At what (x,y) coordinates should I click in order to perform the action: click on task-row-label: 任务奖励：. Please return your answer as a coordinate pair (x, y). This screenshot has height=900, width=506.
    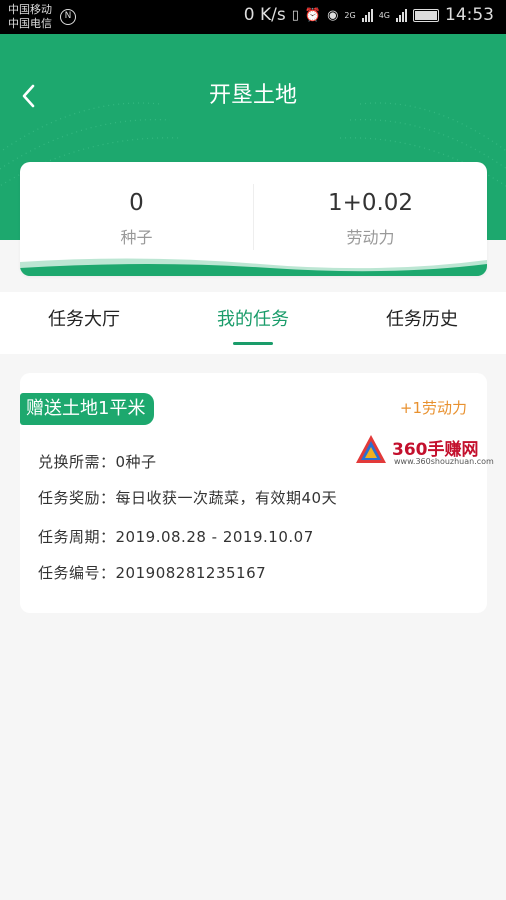
    Looking at the image, I should click on (77, 498).